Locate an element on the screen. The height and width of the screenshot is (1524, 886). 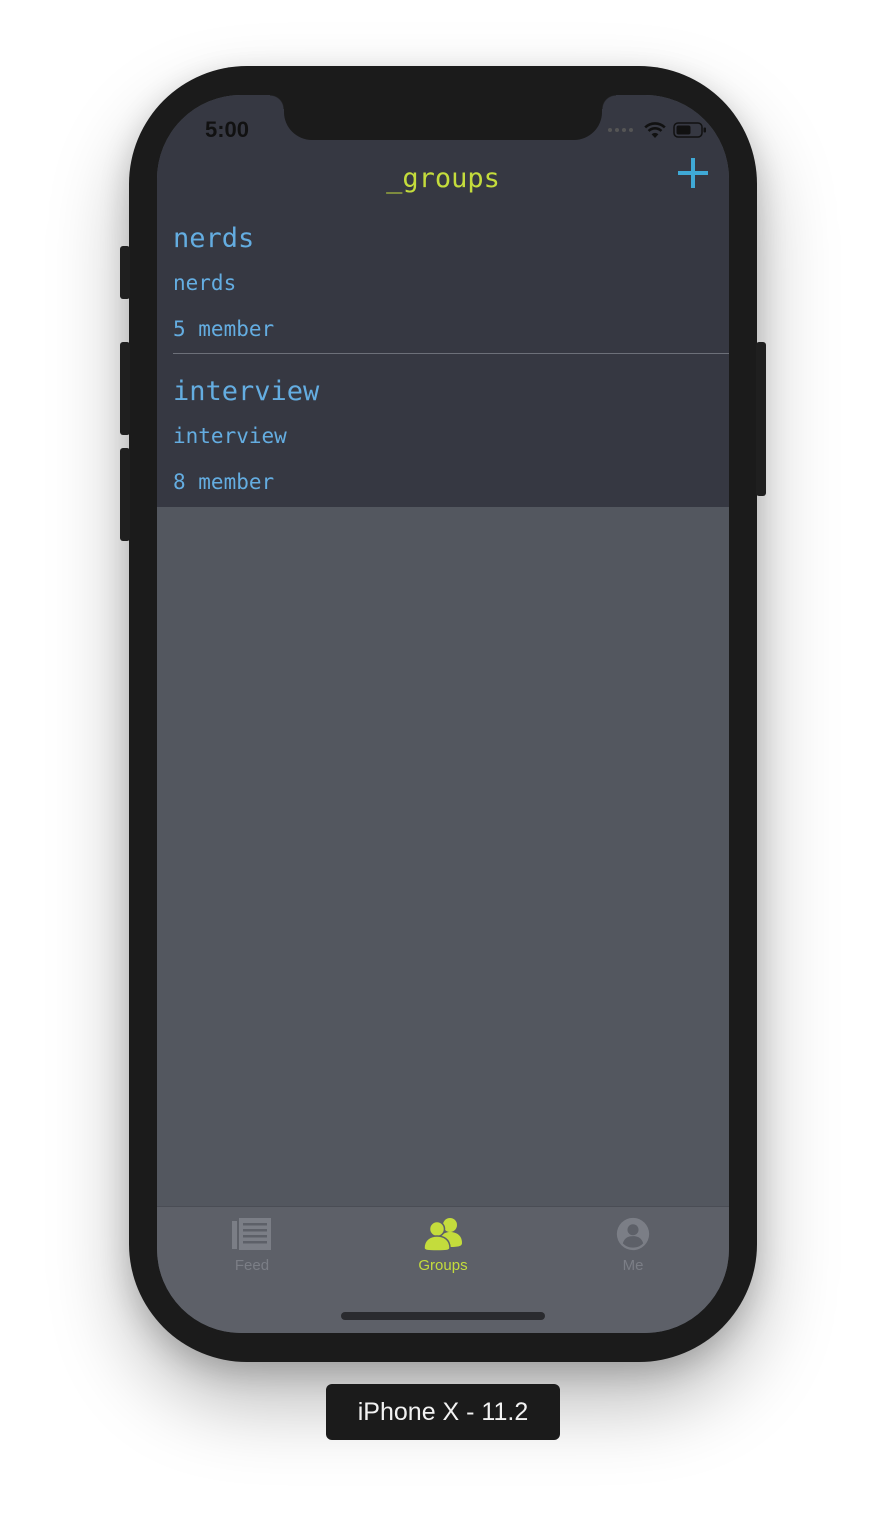
groups-icon is located at coordinates (442, 1234).